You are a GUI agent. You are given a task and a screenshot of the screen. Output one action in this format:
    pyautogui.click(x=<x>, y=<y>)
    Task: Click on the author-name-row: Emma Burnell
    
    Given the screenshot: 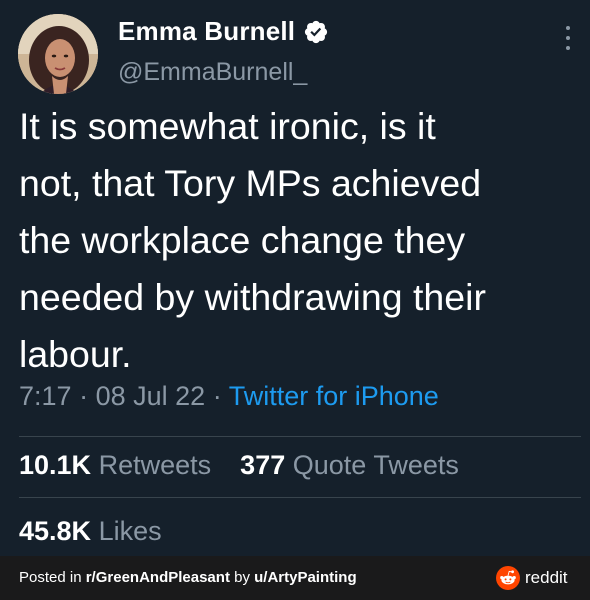 What is the action you would take?
    pyautogui.click(x=223, y=31)
    